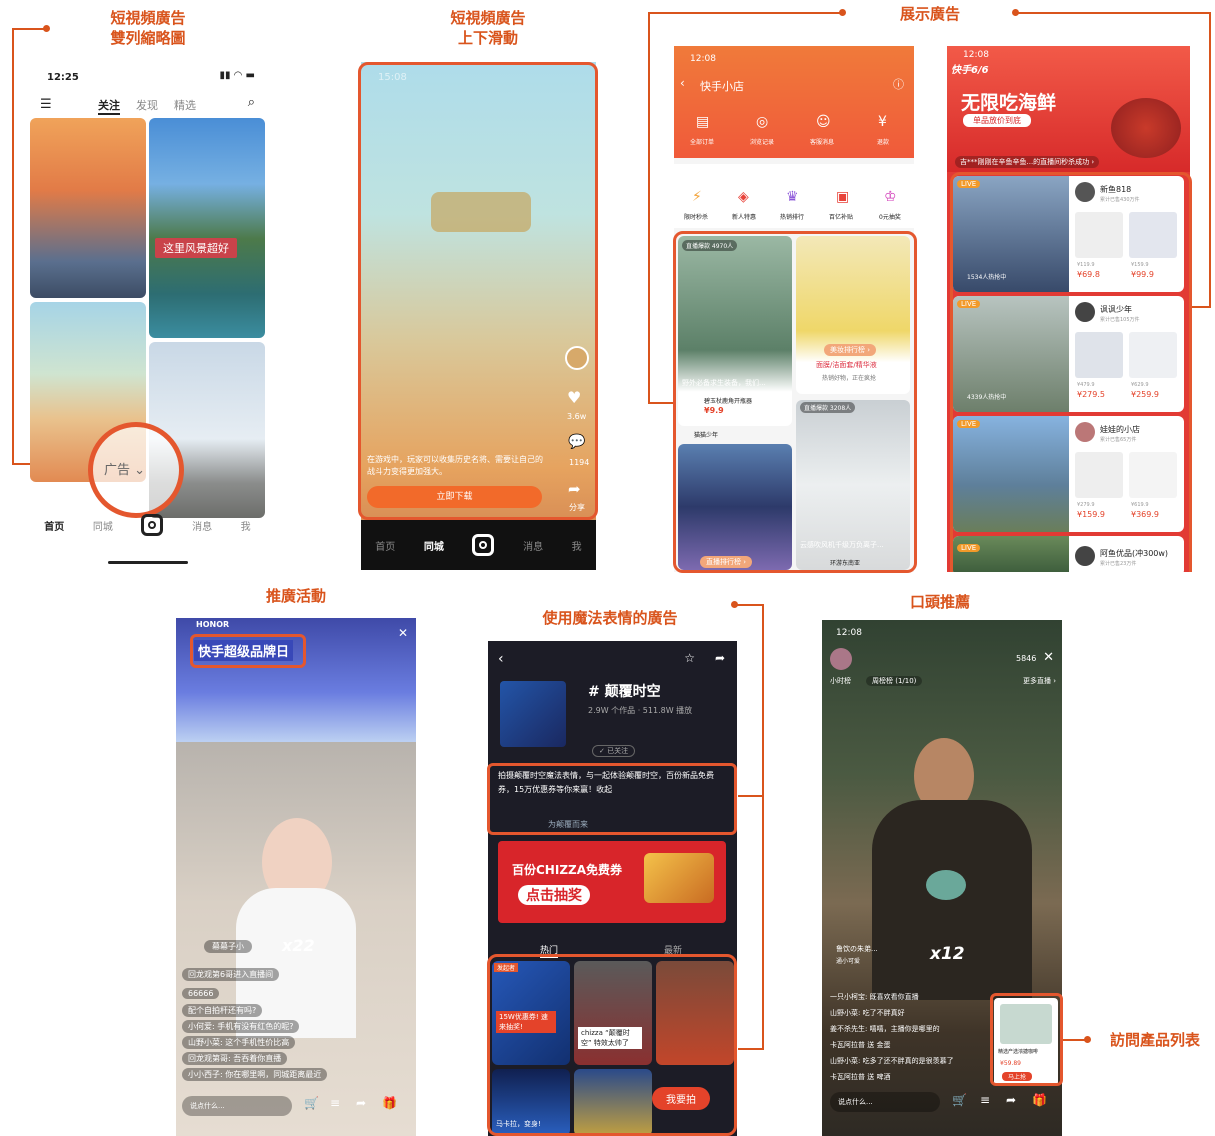  I want to click on chevron-down-icon: ⌄, so click(140, 470).